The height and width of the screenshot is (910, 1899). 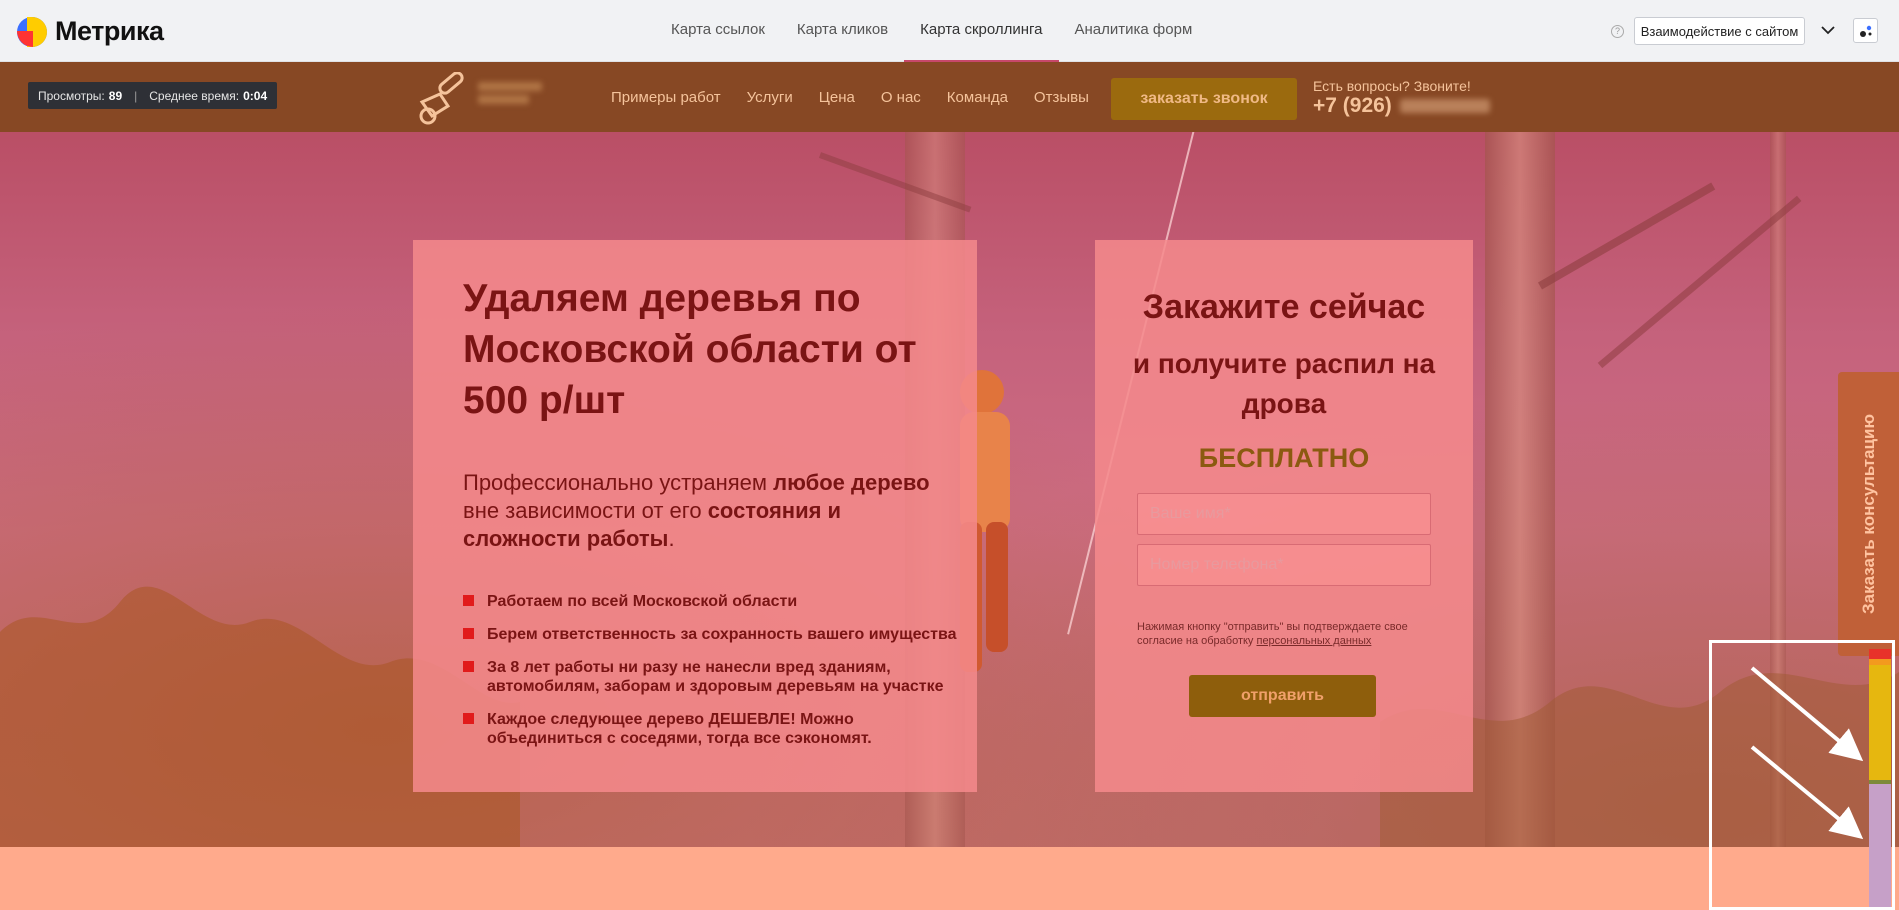 I want to click on chevron-down-icon, so click(x=1828, y=30).